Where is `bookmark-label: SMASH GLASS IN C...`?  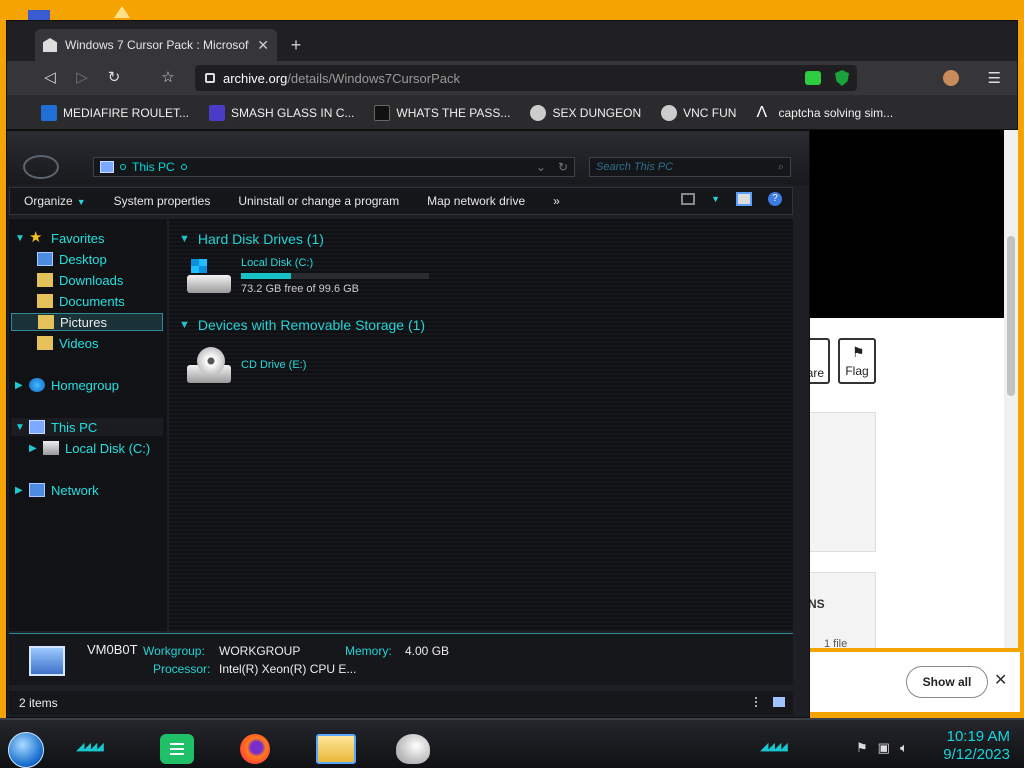 bookmark-label: SMASH GLASS IN C... is located at coordinates (293, 113).